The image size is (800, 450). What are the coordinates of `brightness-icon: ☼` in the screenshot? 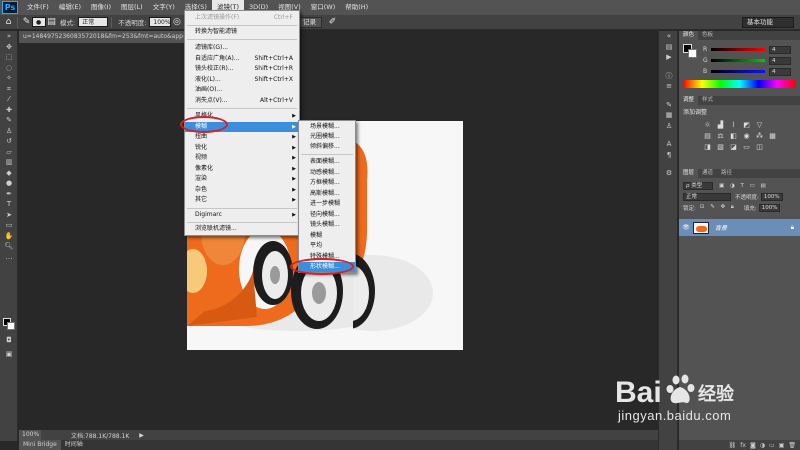 It's located at (707, 125).